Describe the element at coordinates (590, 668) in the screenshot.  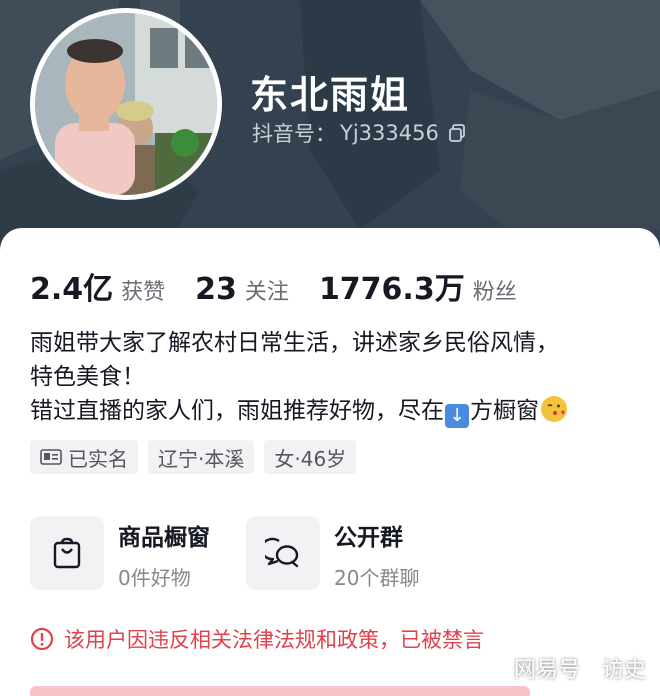
I see `watermark-divider` at that location.